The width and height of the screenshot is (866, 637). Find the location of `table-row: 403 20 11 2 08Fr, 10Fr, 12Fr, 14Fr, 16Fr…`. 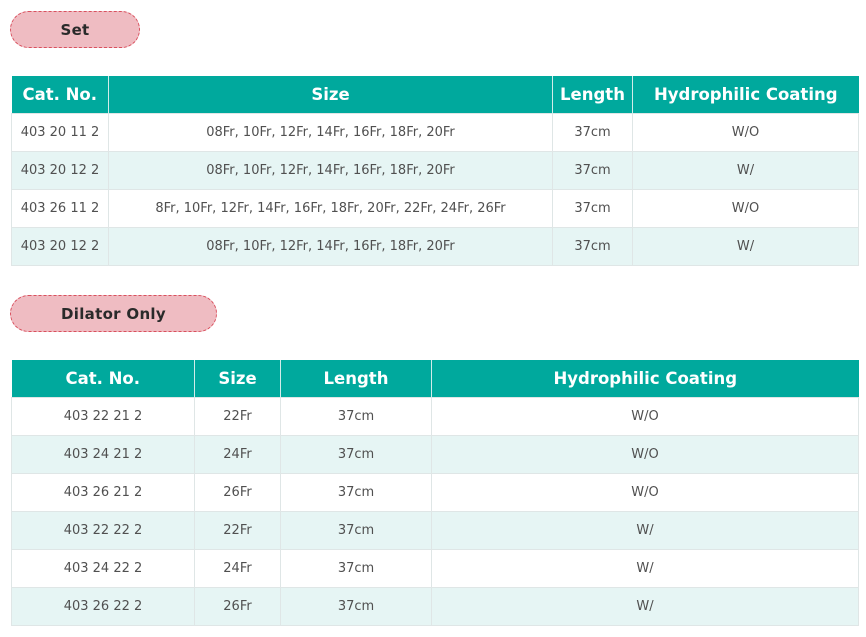

table-row: 403 20 11 2 08Fr, 10Fr, 12Fr, 14Fr, 16Fr… is located at coordinates (435, 132).